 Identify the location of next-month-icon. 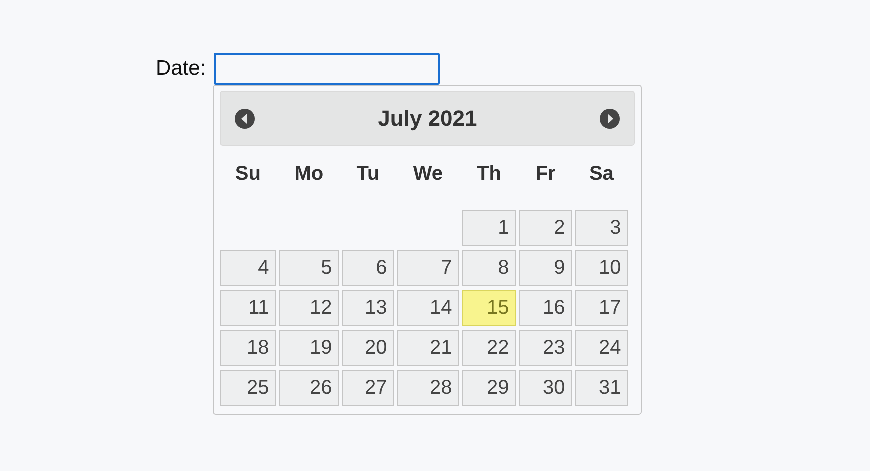
(610, 118).